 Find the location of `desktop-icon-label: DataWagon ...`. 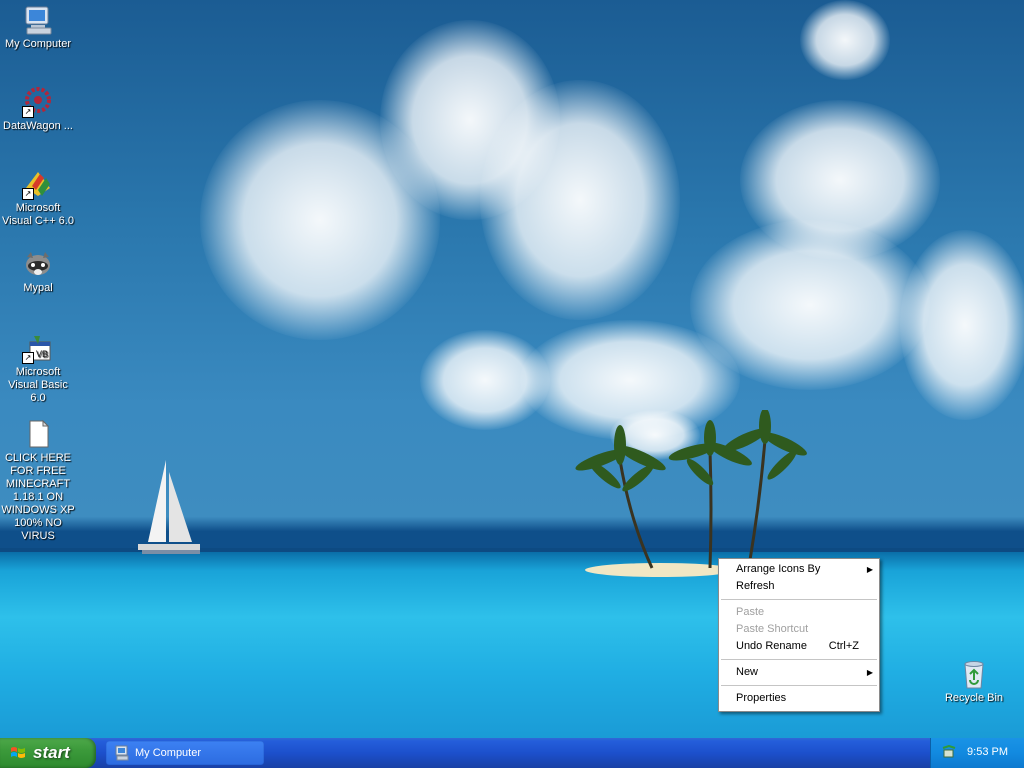

desktop-icon-label: DataWagon ... is located at coordinates (38, 126).